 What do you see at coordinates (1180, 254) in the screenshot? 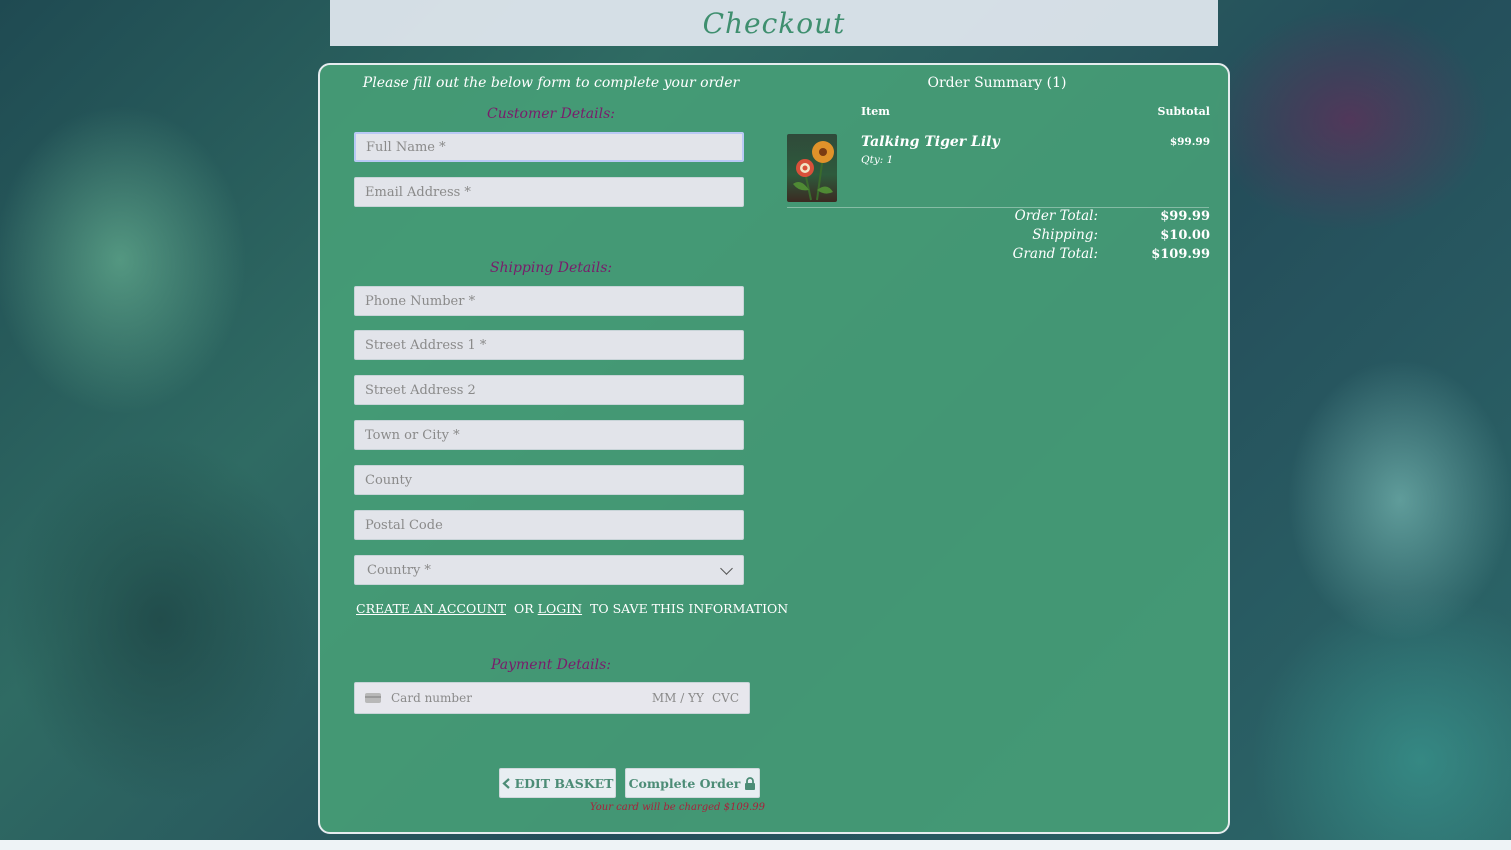
I see `grand-total-value: $109.99` at bounding box center [1180, 254].